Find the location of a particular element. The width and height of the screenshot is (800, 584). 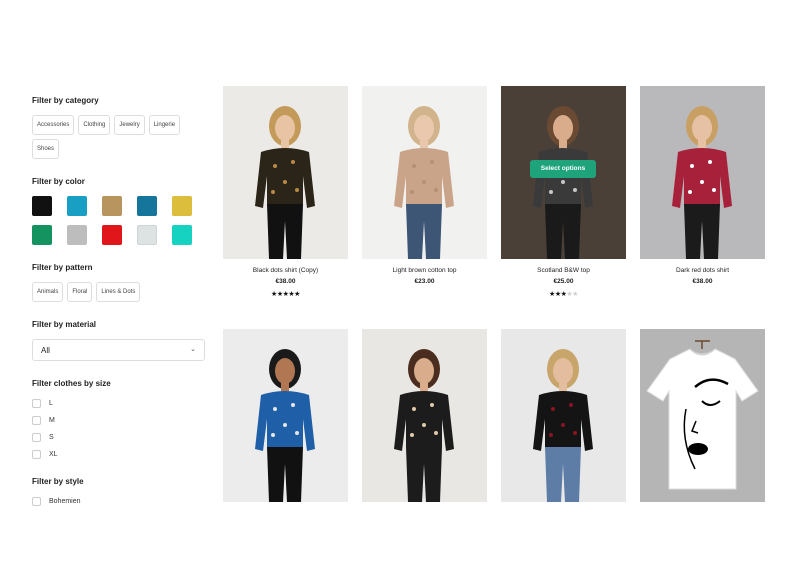

category-chip-clothing: Clothing is located at coordinates (94, 125).